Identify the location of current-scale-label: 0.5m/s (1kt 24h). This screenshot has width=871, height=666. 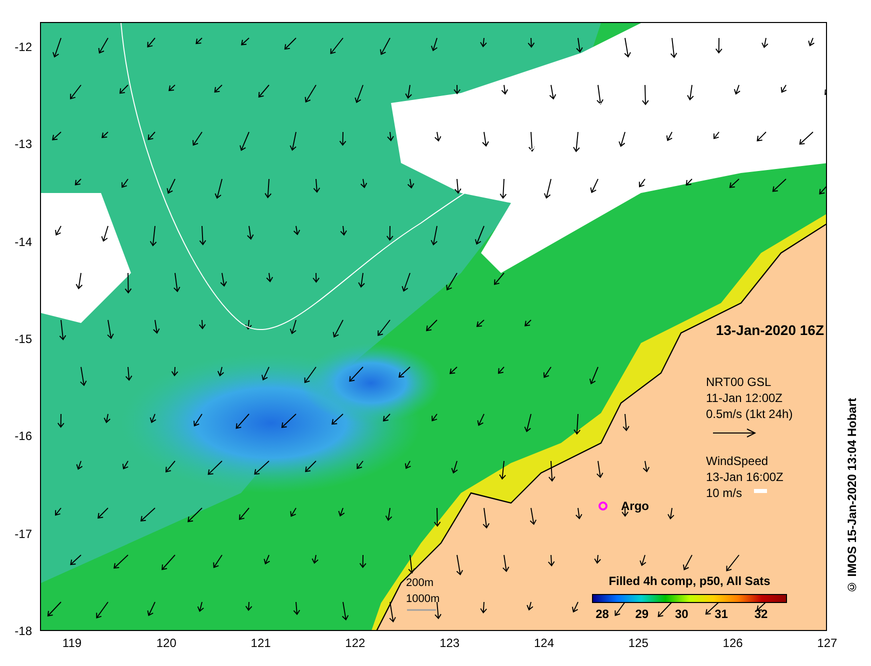
(749, 414).